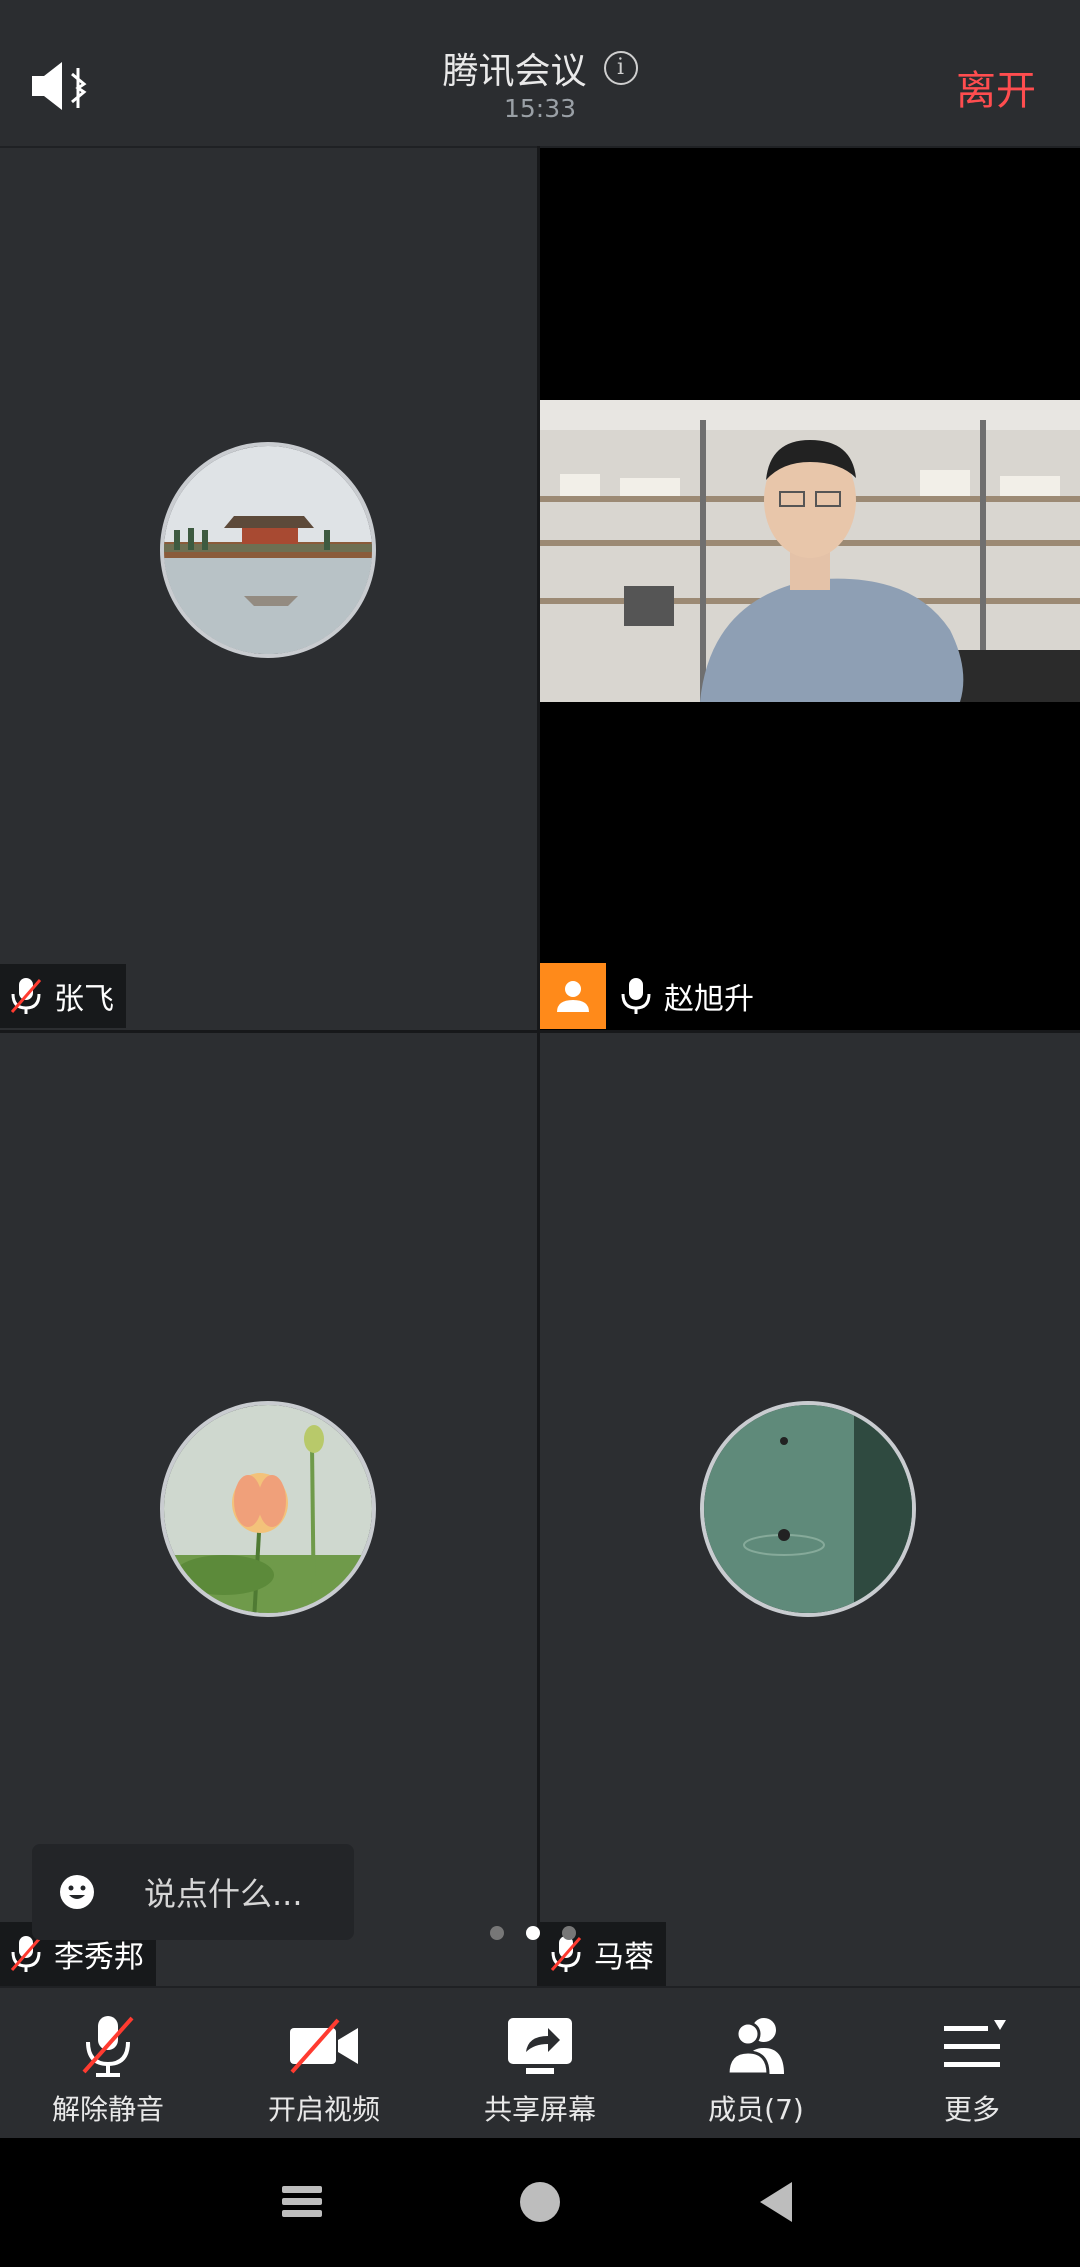 This screenshot has width=1080, height=2267. Describe the element at coordinates (636, 996) in the screenshot. I see `mic-icon` at that location.